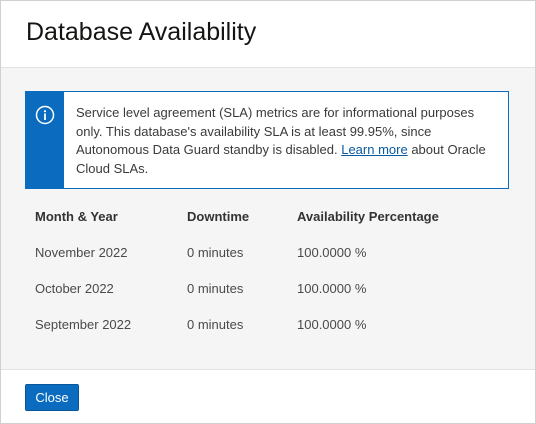  Describe the element at coordinates (141, 32) in the screenshot. I see `dialog-title: Database Availability` at that location.